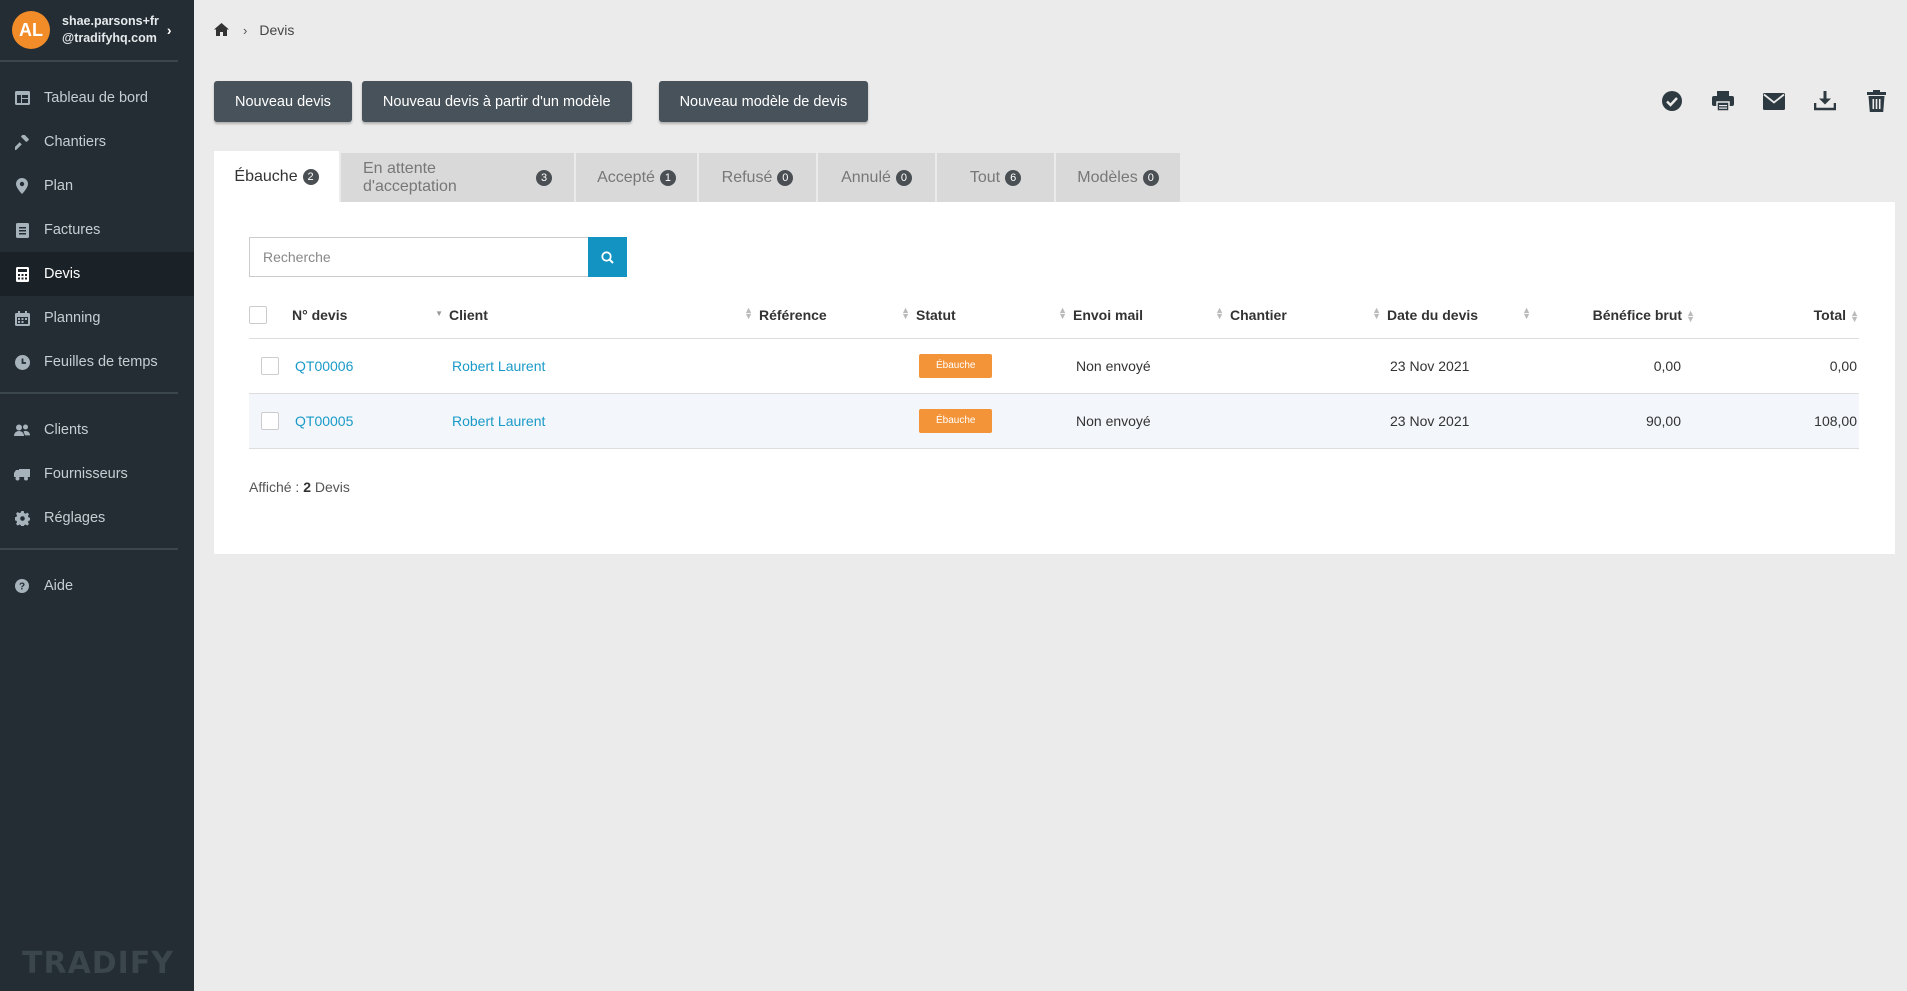  I want to click on tab-accepted: Accepté 1, so click(636, 177).